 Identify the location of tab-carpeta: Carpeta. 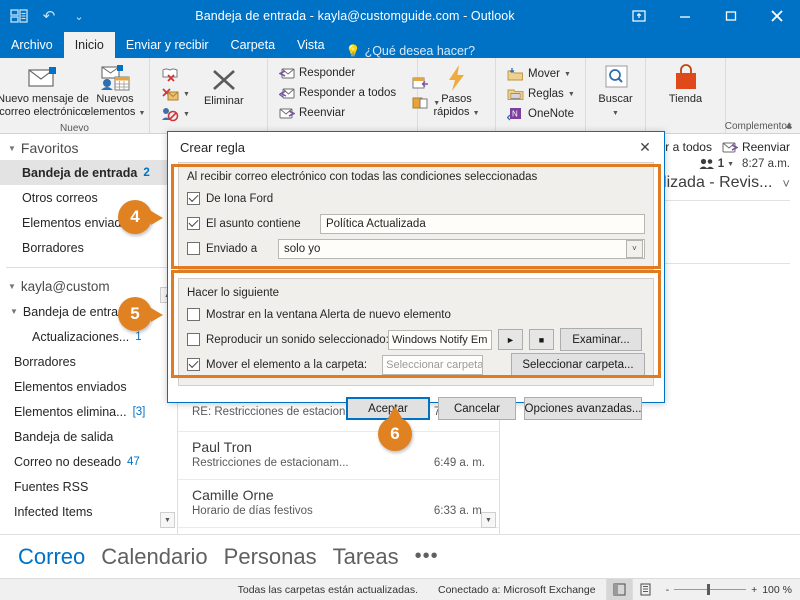
(253, 45).